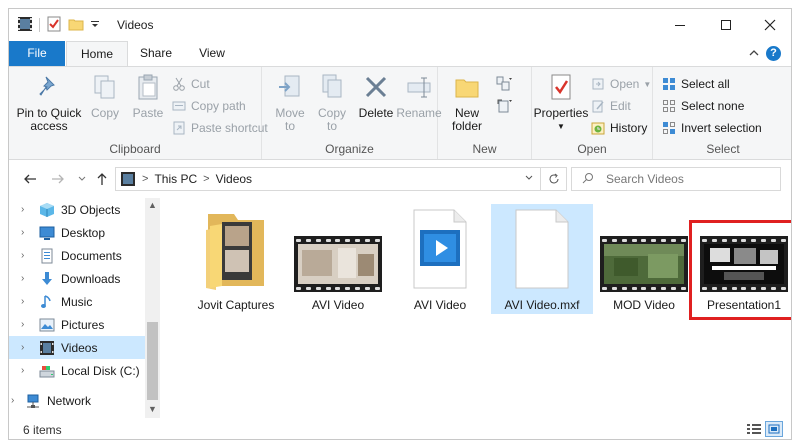 Image resolution: width=800 pixels, height=448 pixels. What do you see at coordinates (42, 430) in the screenshot?
I see `item-count: 6 items` at bounding box center [42, 430].